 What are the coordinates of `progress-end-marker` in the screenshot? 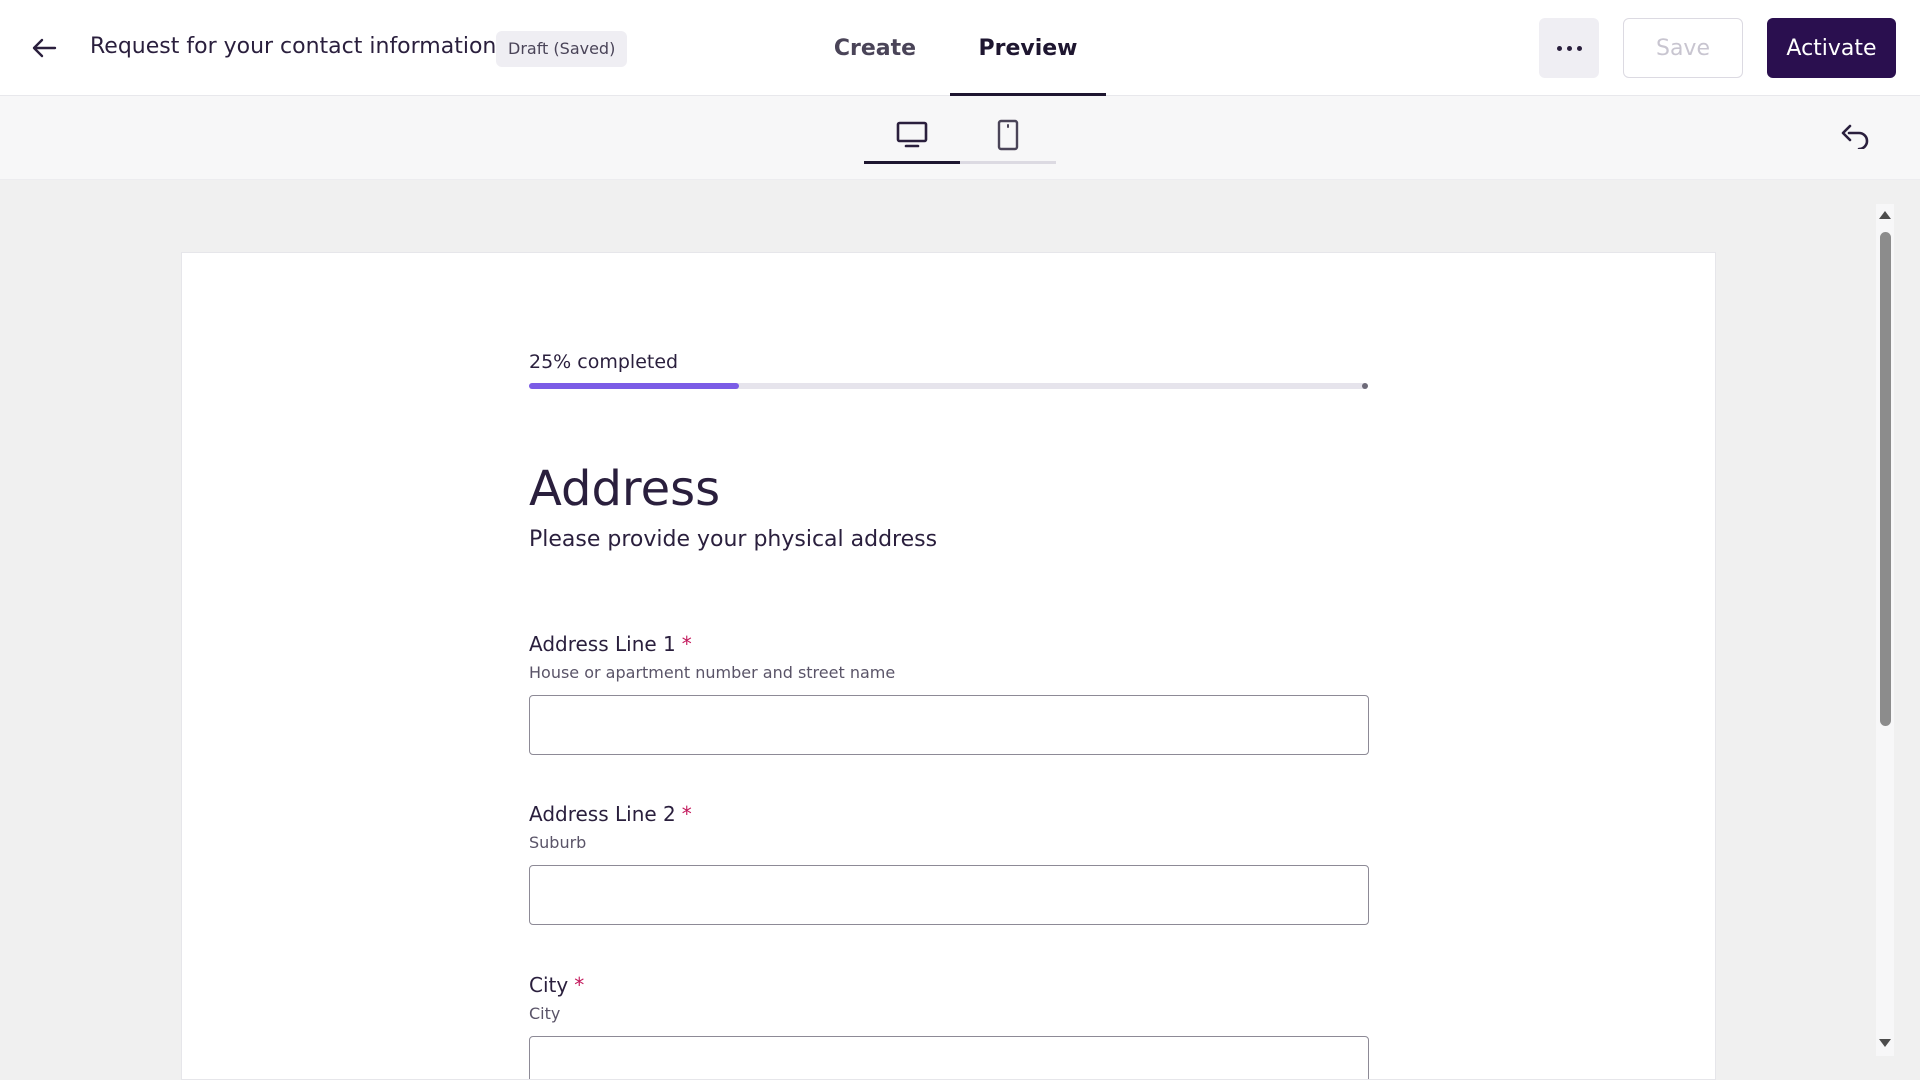 It's located at (1365, 386).